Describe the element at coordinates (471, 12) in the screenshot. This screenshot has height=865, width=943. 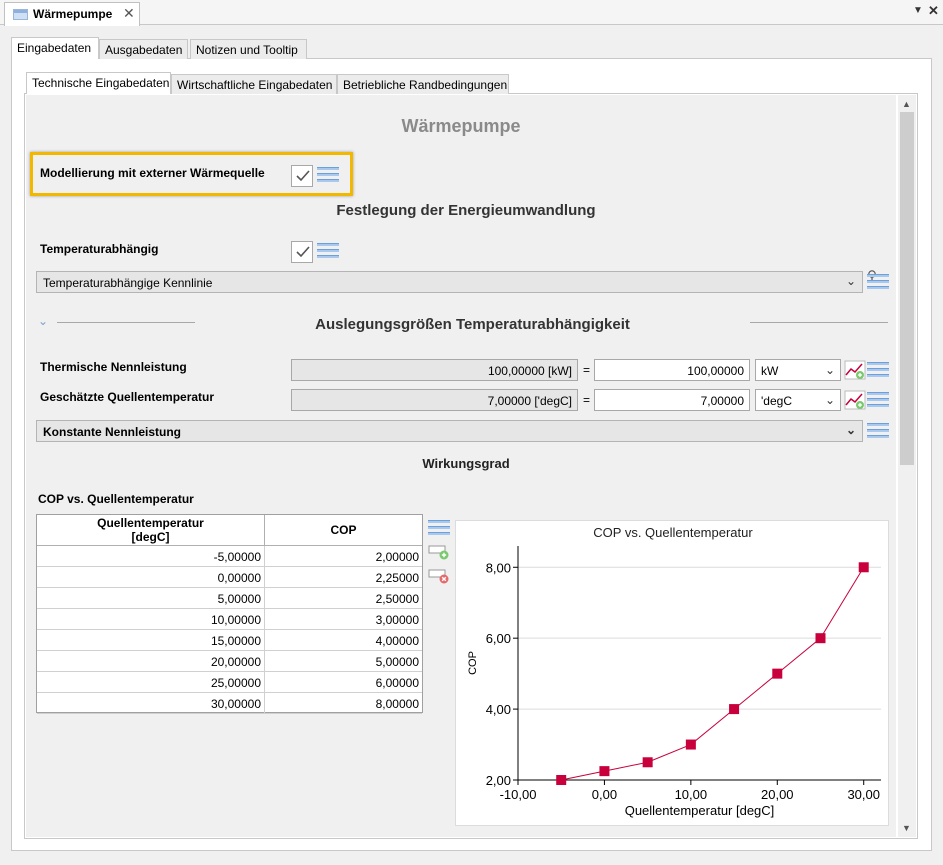
I see `window-tab-bar` at that location.